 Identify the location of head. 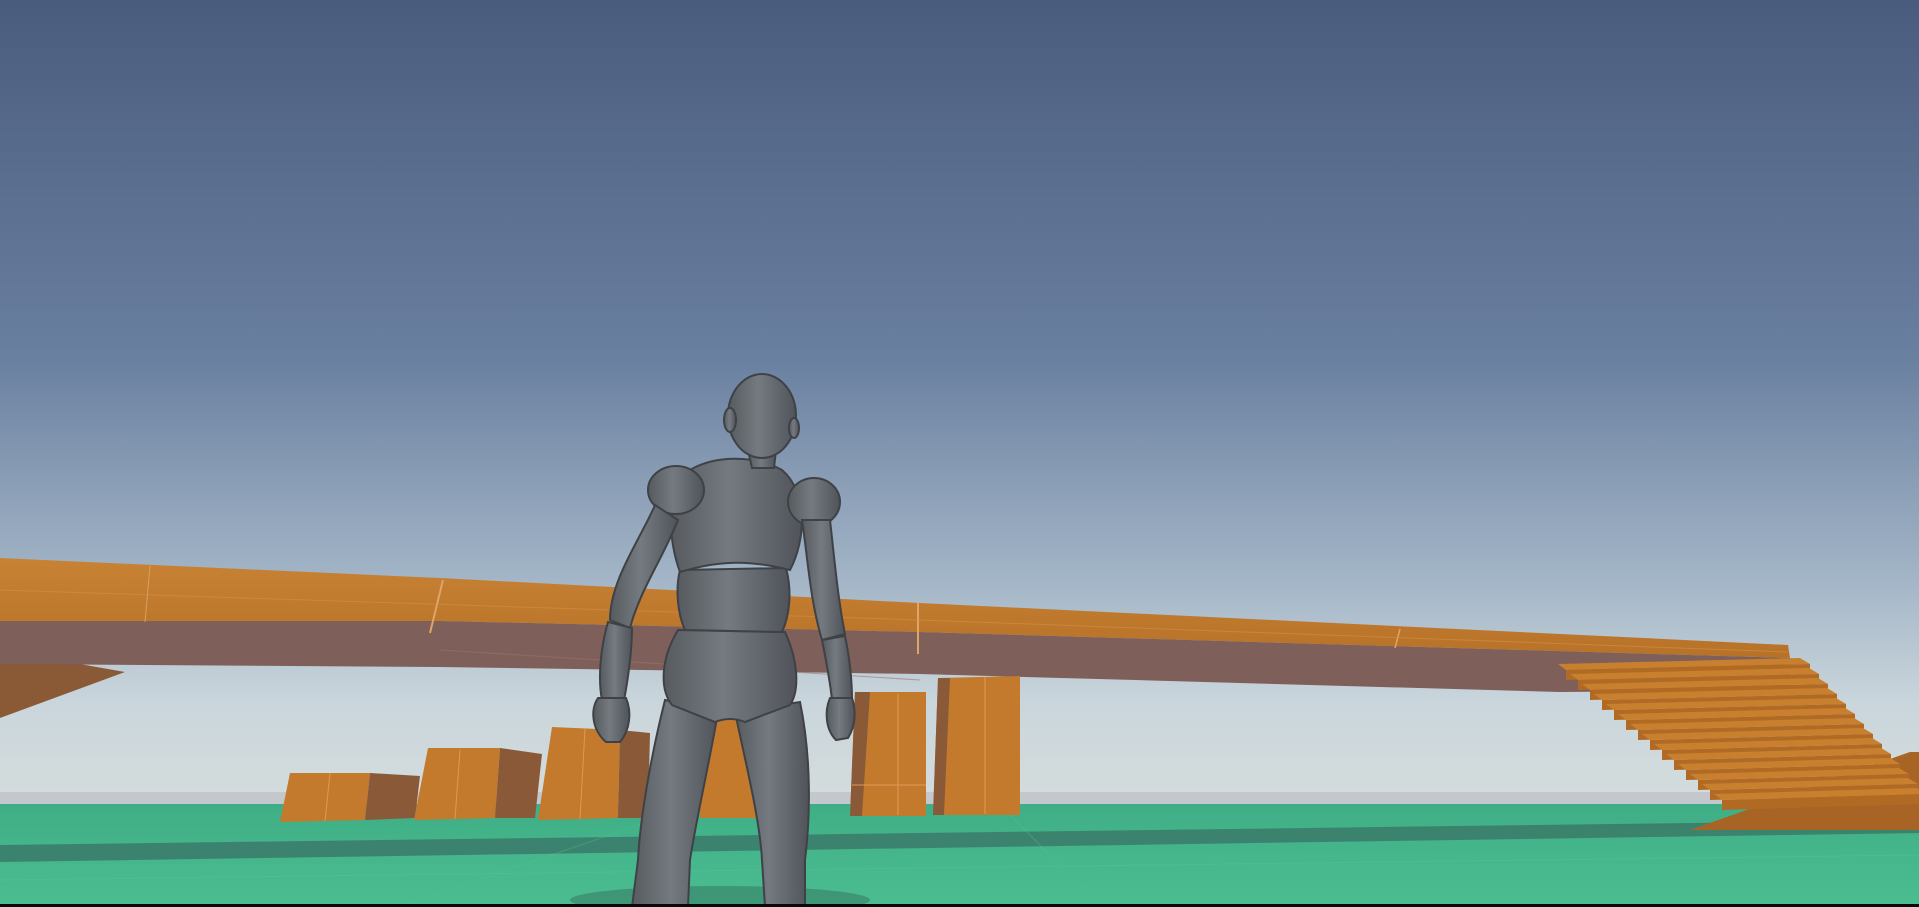
(762, 416).